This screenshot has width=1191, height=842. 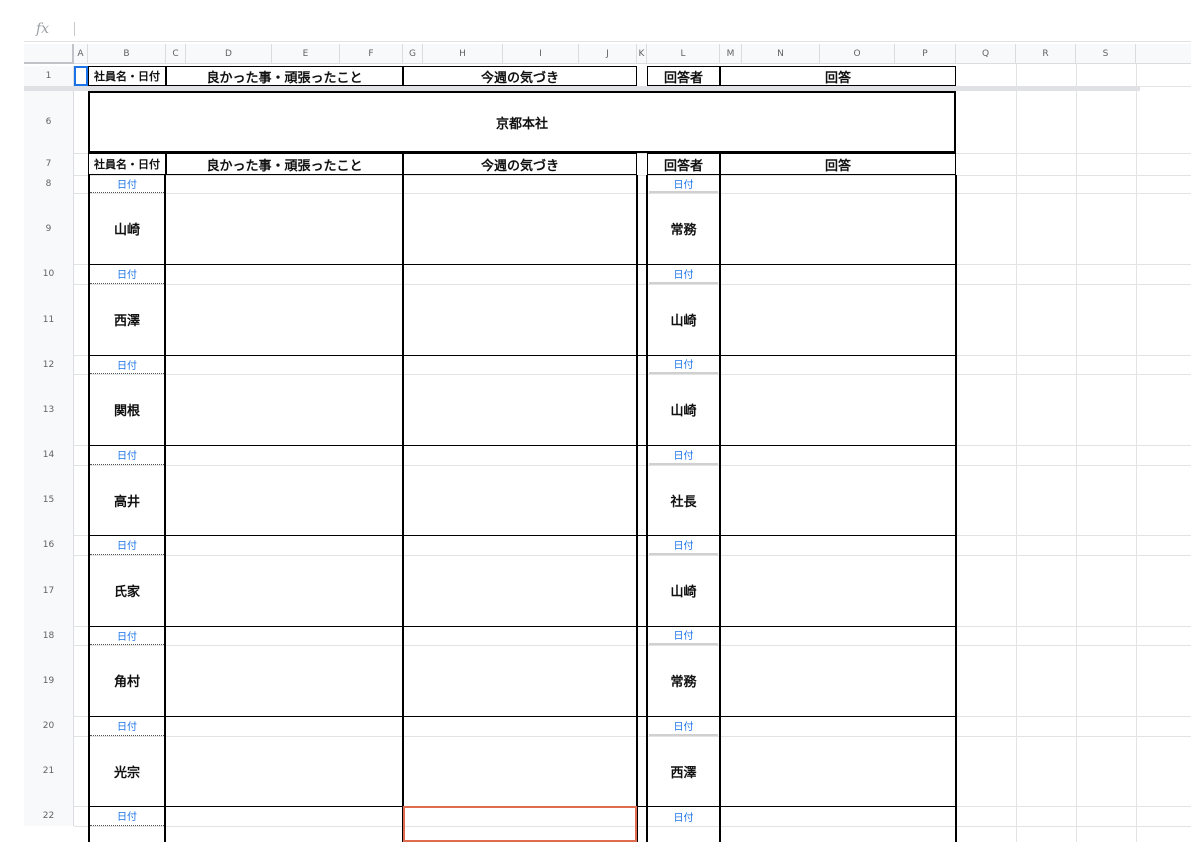 What do you see at coordinates (49, 590) in the screenshot?
I see `row-header-17: 17` at bounding box center [49, 590].